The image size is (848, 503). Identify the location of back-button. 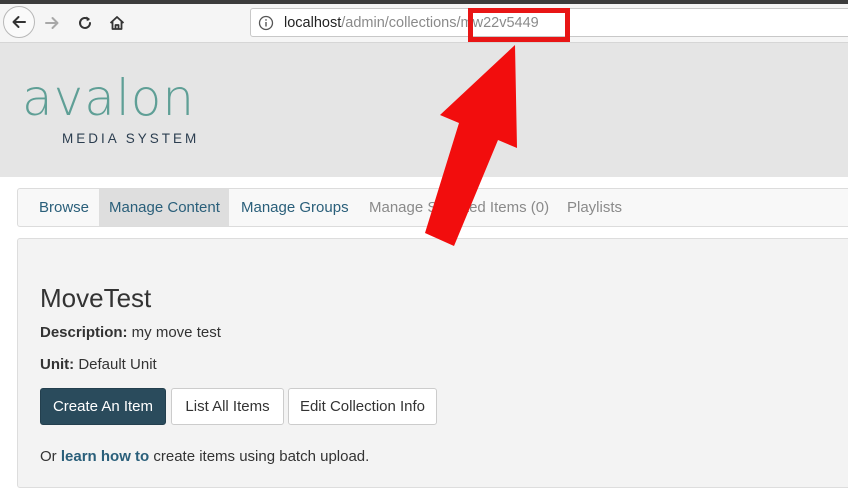
(19, 22).